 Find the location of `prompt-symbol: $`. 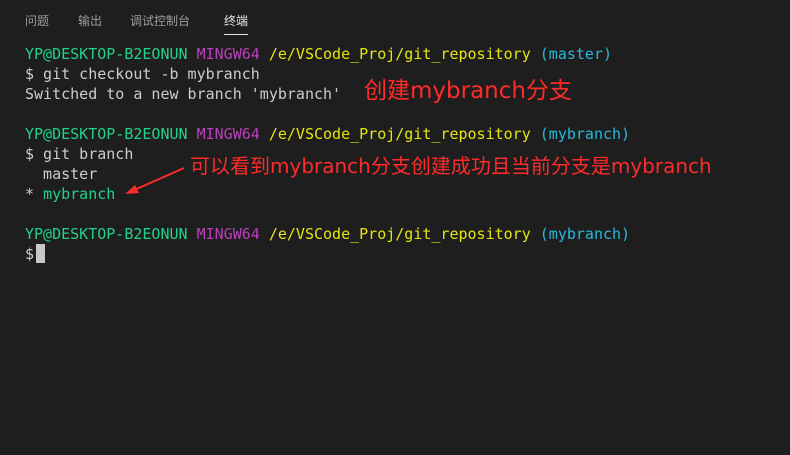

prompt-symbol: $ is located at coordinates (30, 254).